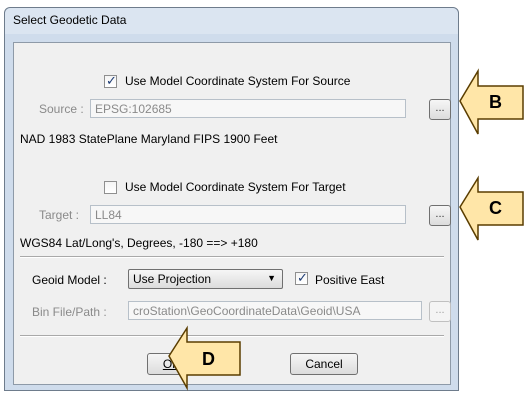 The width and height of the screenshot is (527, 393). What do you see at coordinates (495, 102) in the screenshot?
I see `callout-b-label: B` at bounding box center [495, 102].